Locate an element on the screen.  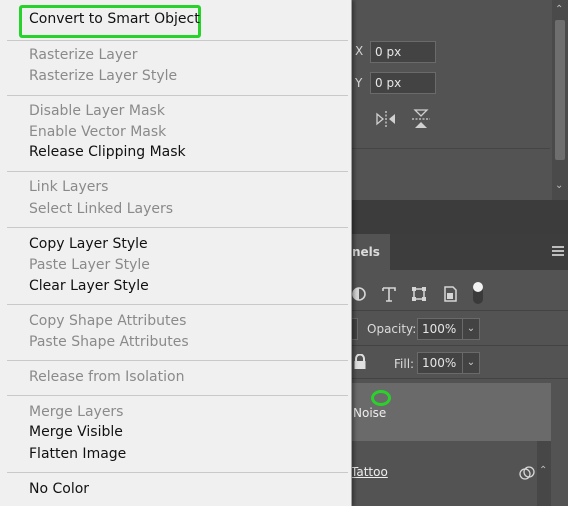
layer-name: Noise is located at coordinates (370, 413).